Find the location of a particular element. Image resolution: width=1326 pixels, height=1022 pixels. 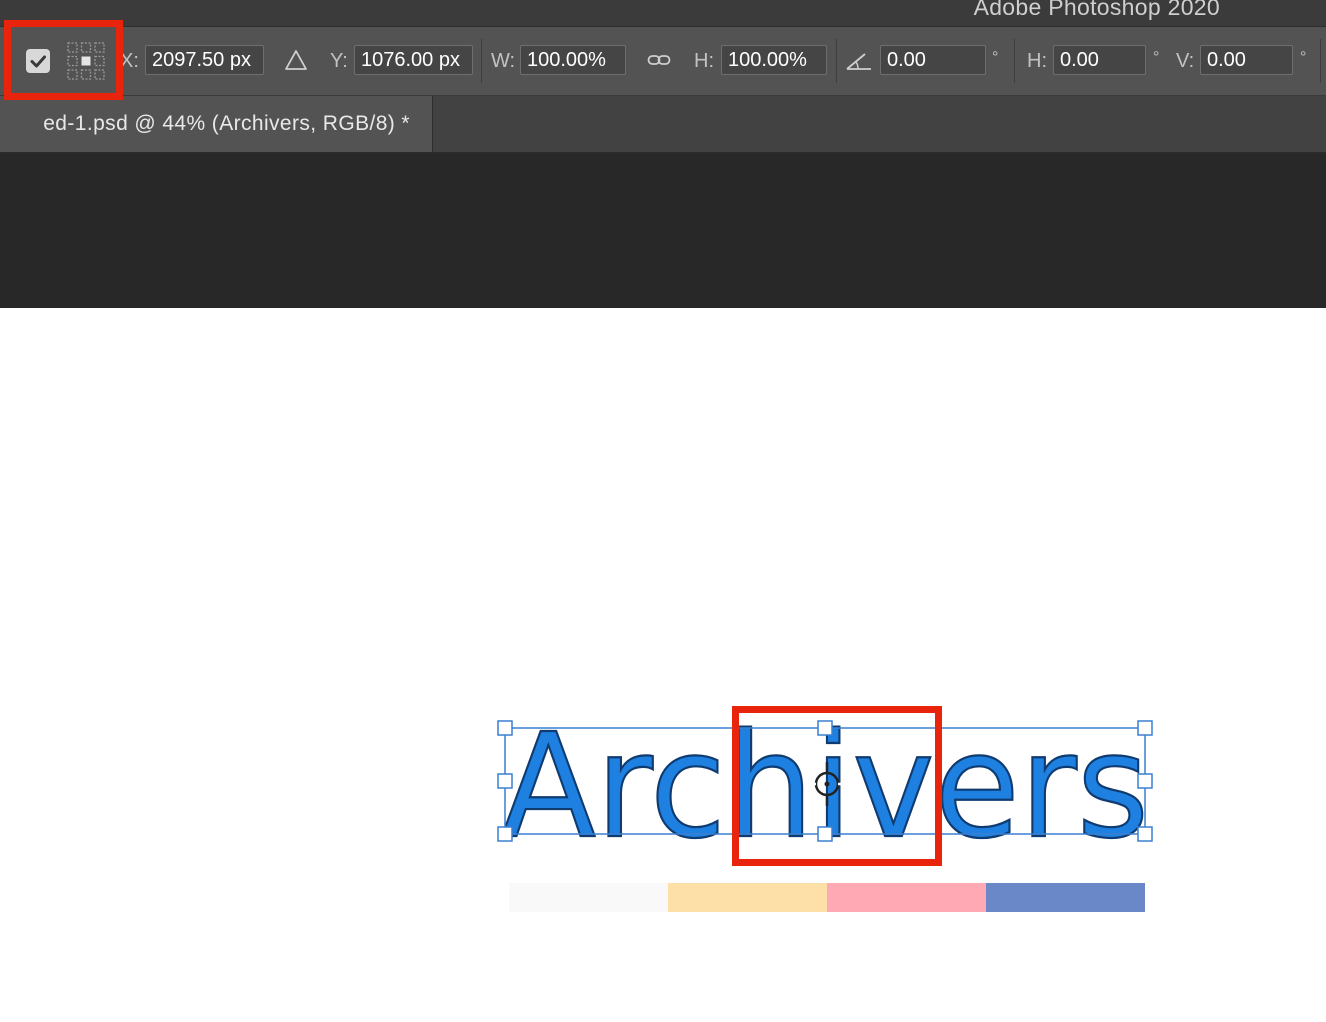

handle-middle-left is located at coordinates (505, 781).